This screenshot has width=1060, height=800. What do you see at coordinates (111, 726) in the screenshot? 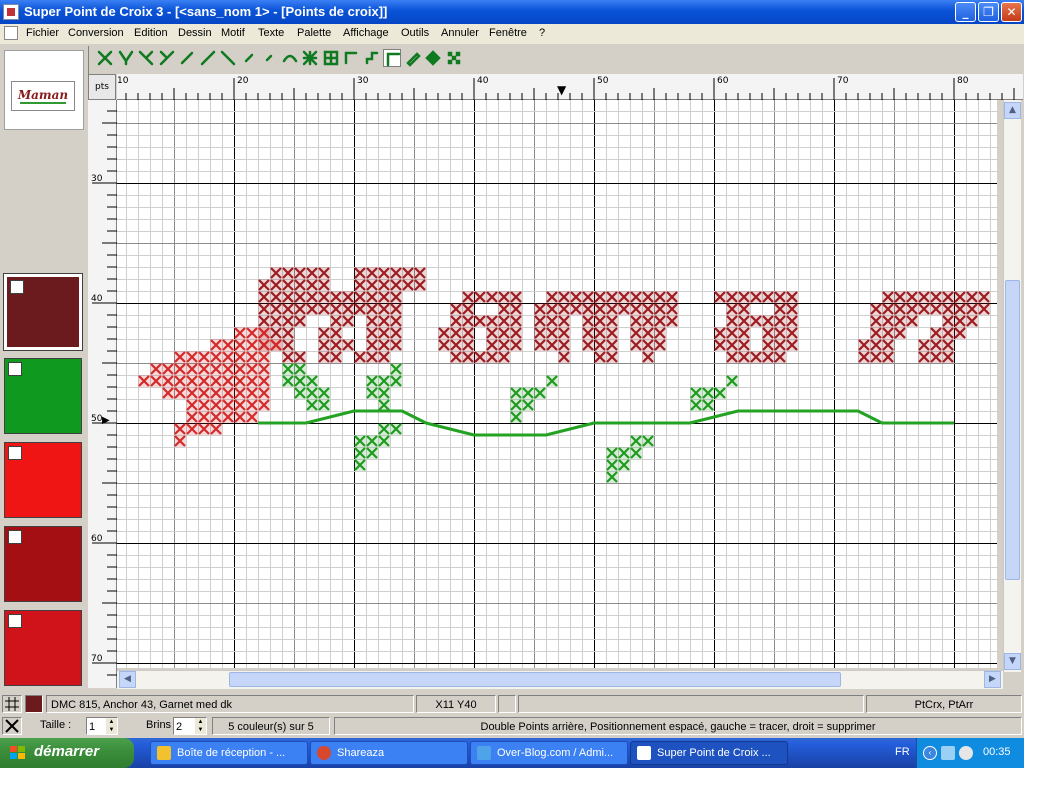
I see `size-spin-icon: ▲ ▼` at bounding box center [111, 726].